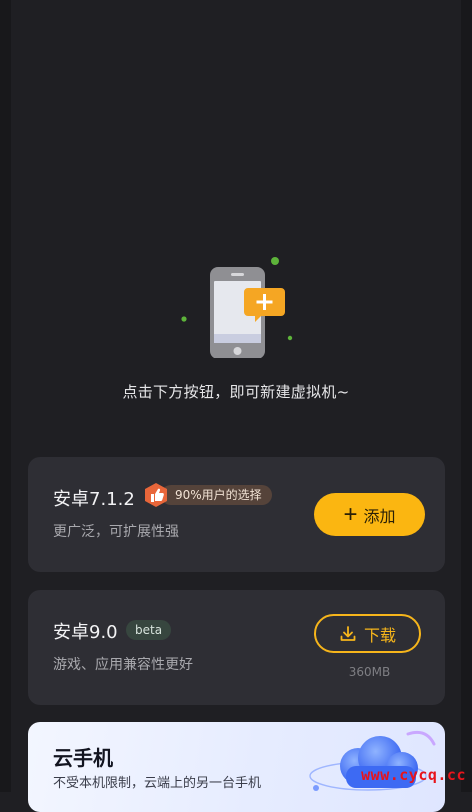 This screenshot has width=472, height=812. I want to click on plus-icon: +, so click(350, 514).